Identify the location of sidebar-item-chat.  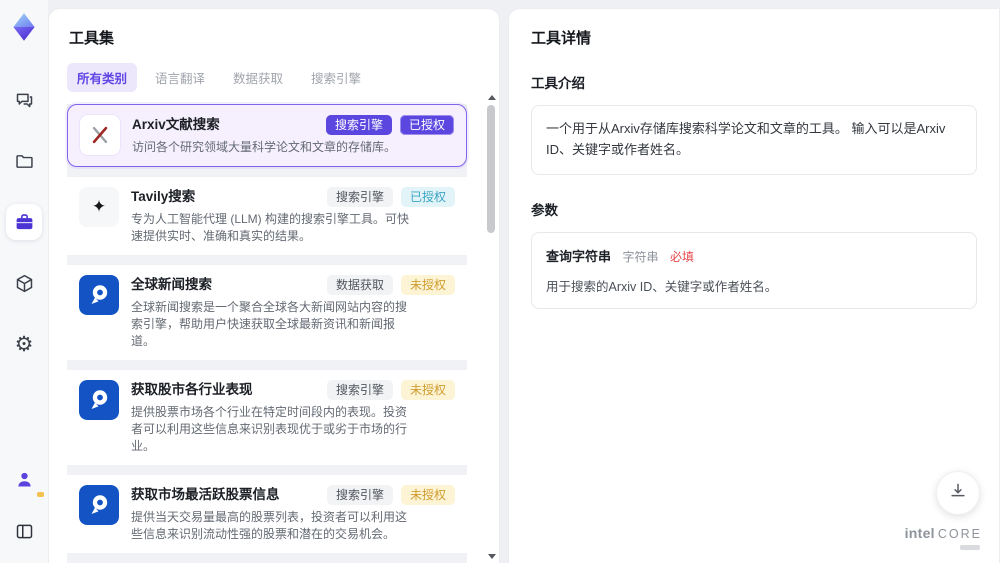
(24, 100).